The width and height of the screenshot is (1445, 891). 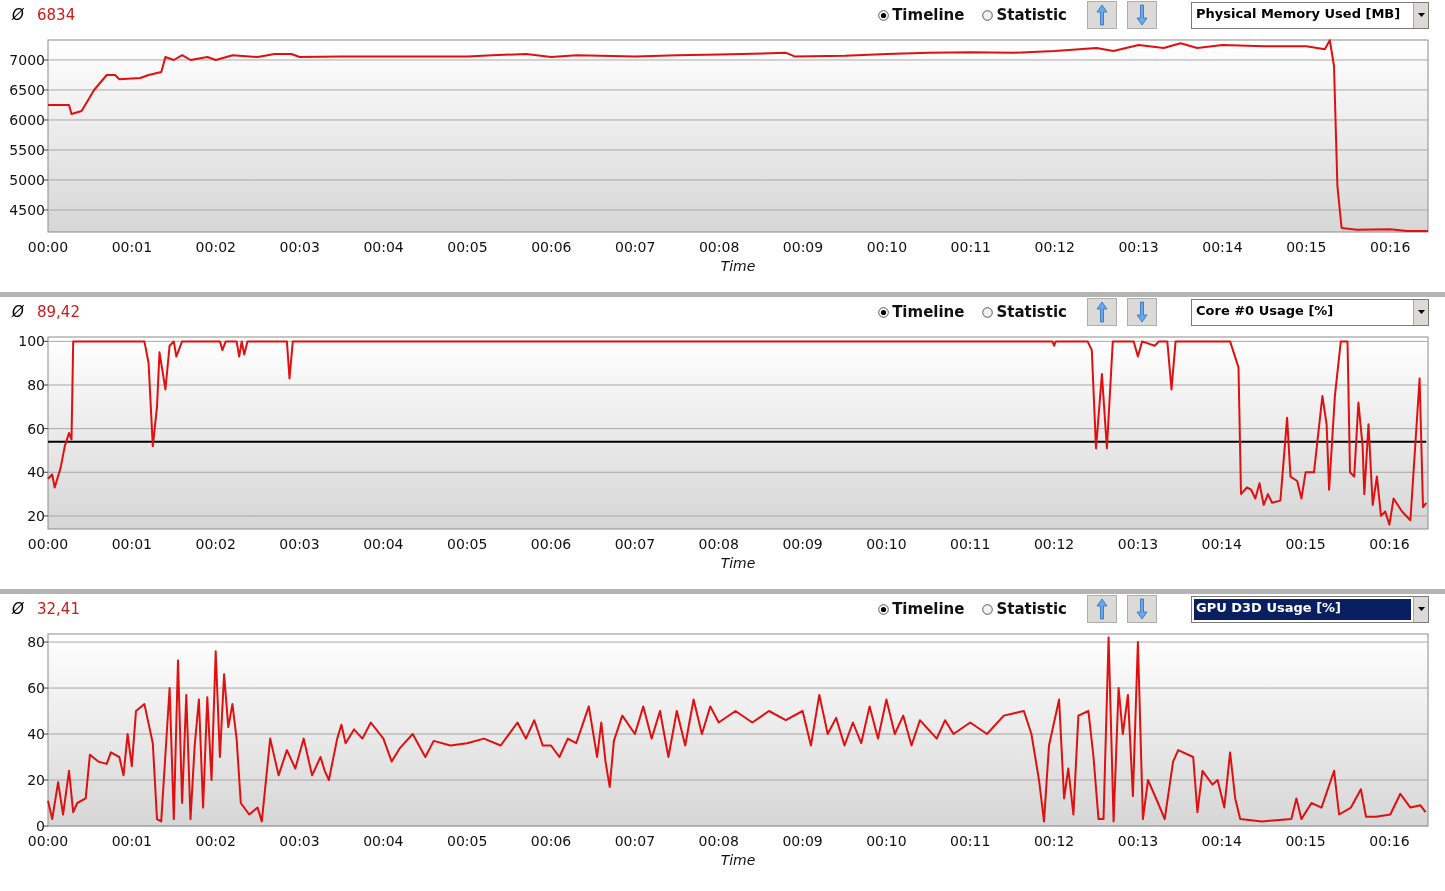 What do you see at coordinates (58, 609) in the screenshot?
I see `average-value: 32,41` at bounding box center [58, 609].